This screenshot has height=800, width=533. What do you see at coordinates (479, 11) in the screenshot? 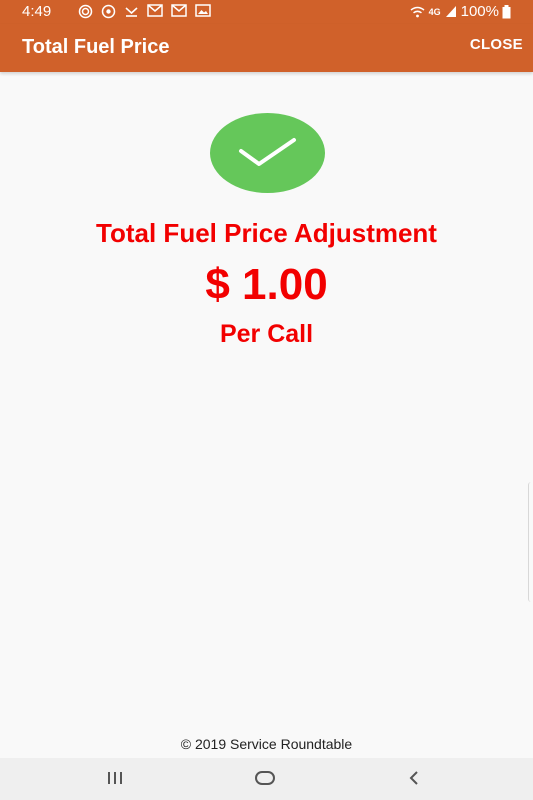
I see `battery-percent: 100%` at bounding box center [479, 11].